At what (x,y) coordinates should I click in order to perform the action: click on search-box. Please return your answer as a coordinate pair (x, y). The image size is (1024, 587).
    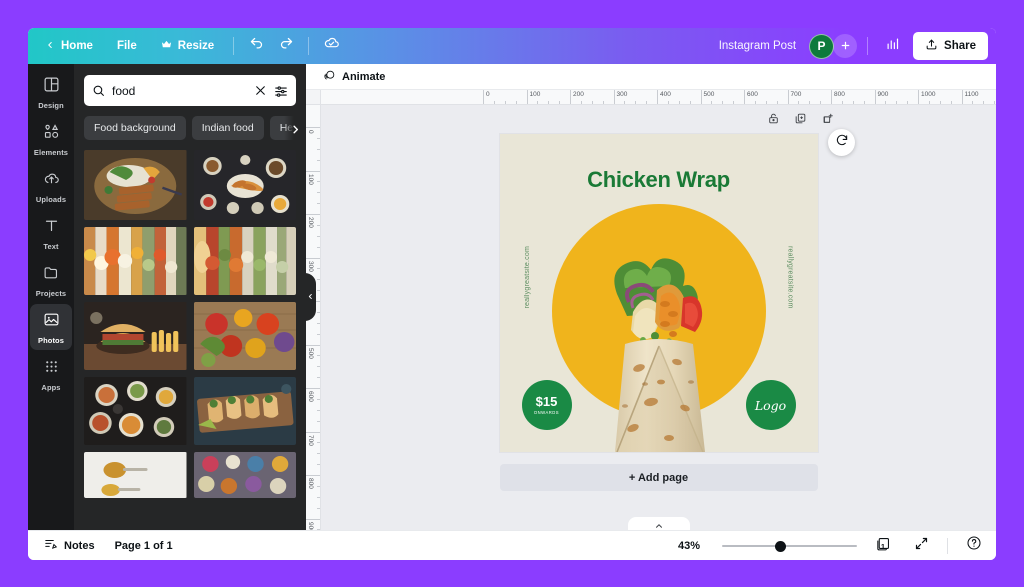
    Looking at the image, I should click on (190, 90).